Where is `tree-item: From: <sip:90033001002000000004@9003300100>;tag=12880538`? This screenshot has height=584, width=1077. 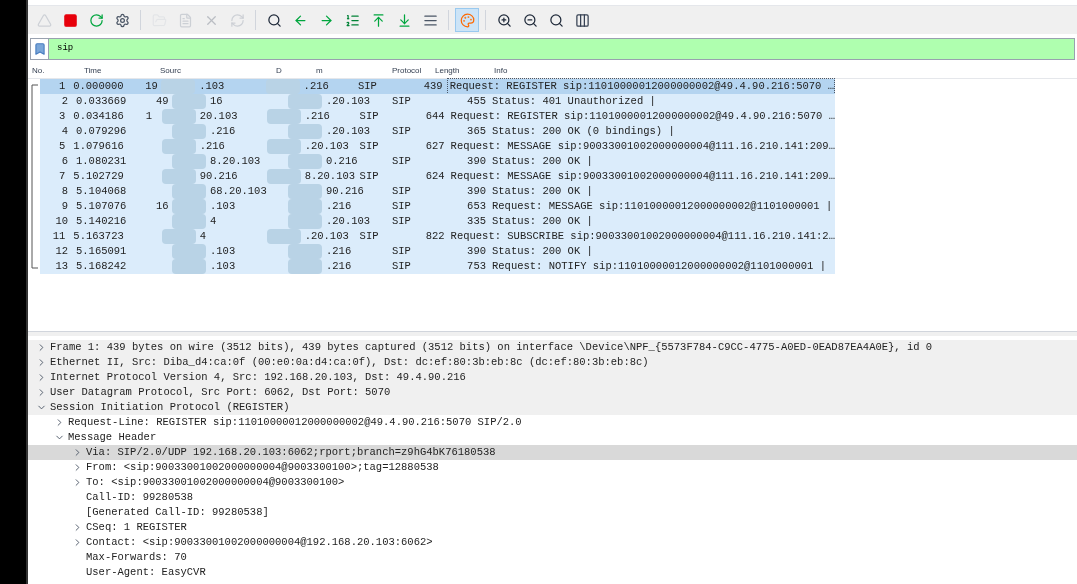 tree-item: From: <sip:90033001002000000004@9003300100>;tag=12880538 is located at coordinates (552, 467).